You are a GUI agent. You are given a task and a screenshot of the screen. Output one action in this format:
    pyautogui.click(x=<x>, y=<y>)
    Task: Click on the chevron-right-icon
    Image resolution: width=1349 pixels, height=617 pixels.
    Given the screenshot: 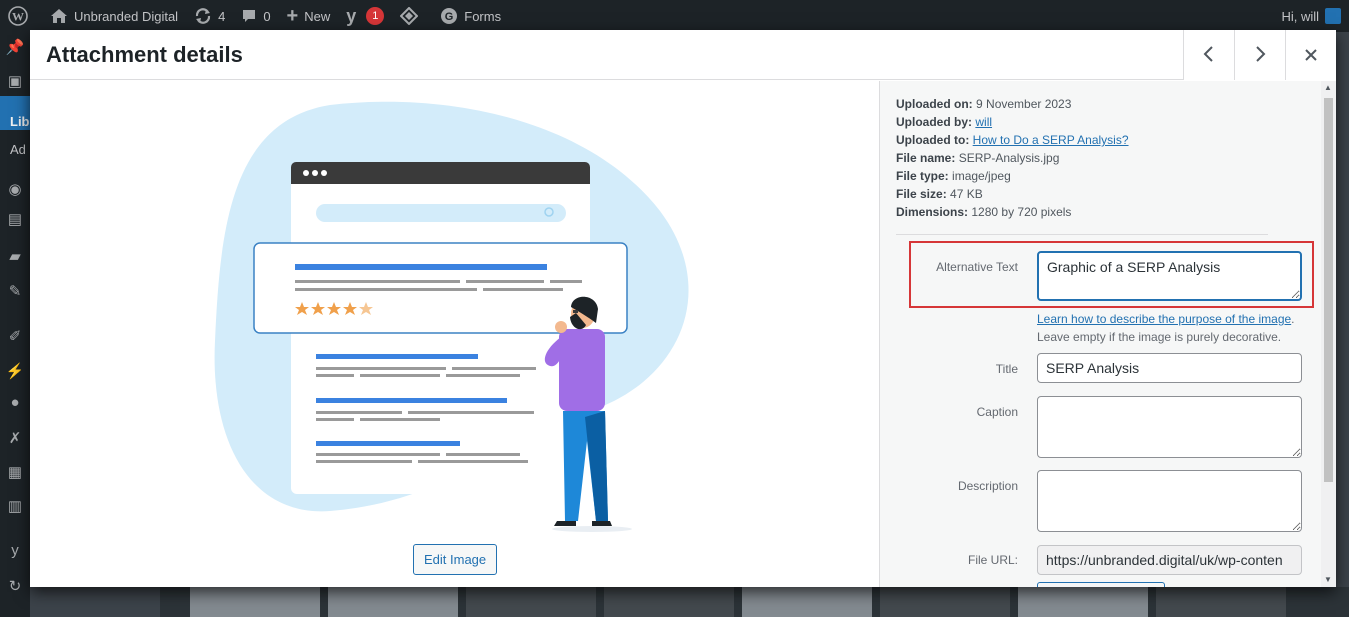 What is the action you would take?
    pyautogui.click(x=1260, y=55)
    